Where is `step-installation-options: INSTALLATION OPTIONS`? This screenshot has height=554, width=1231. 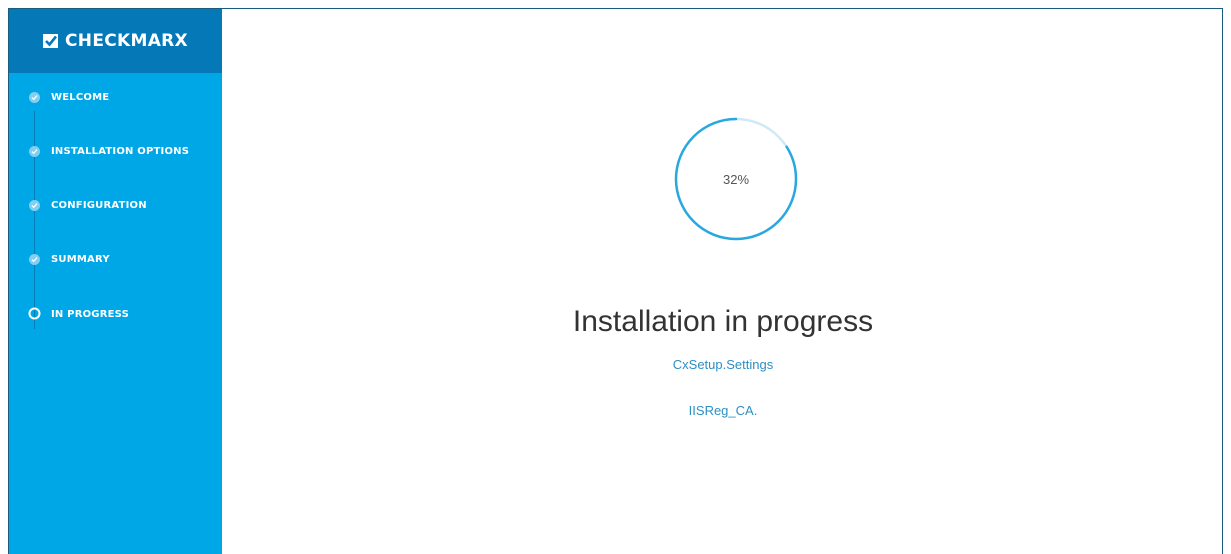 step-installation-options: INSTALLATION OPTIONS is located at coordinates (115, 170).